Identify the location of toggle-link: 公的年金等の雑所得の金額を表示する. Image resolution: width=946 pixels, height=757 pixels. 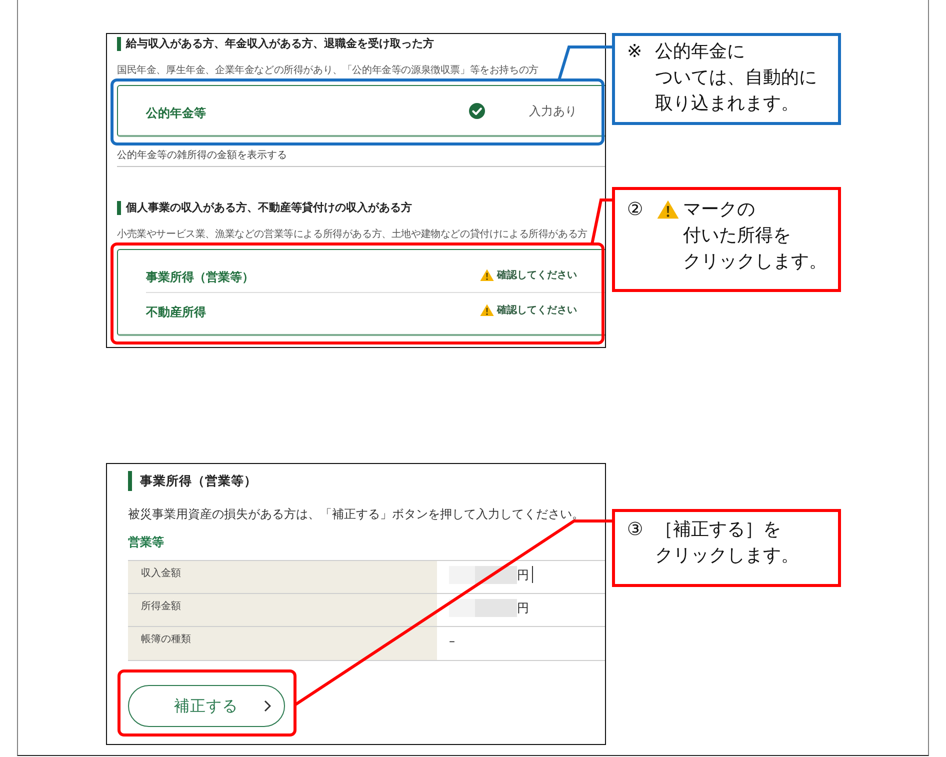
(202, 156).